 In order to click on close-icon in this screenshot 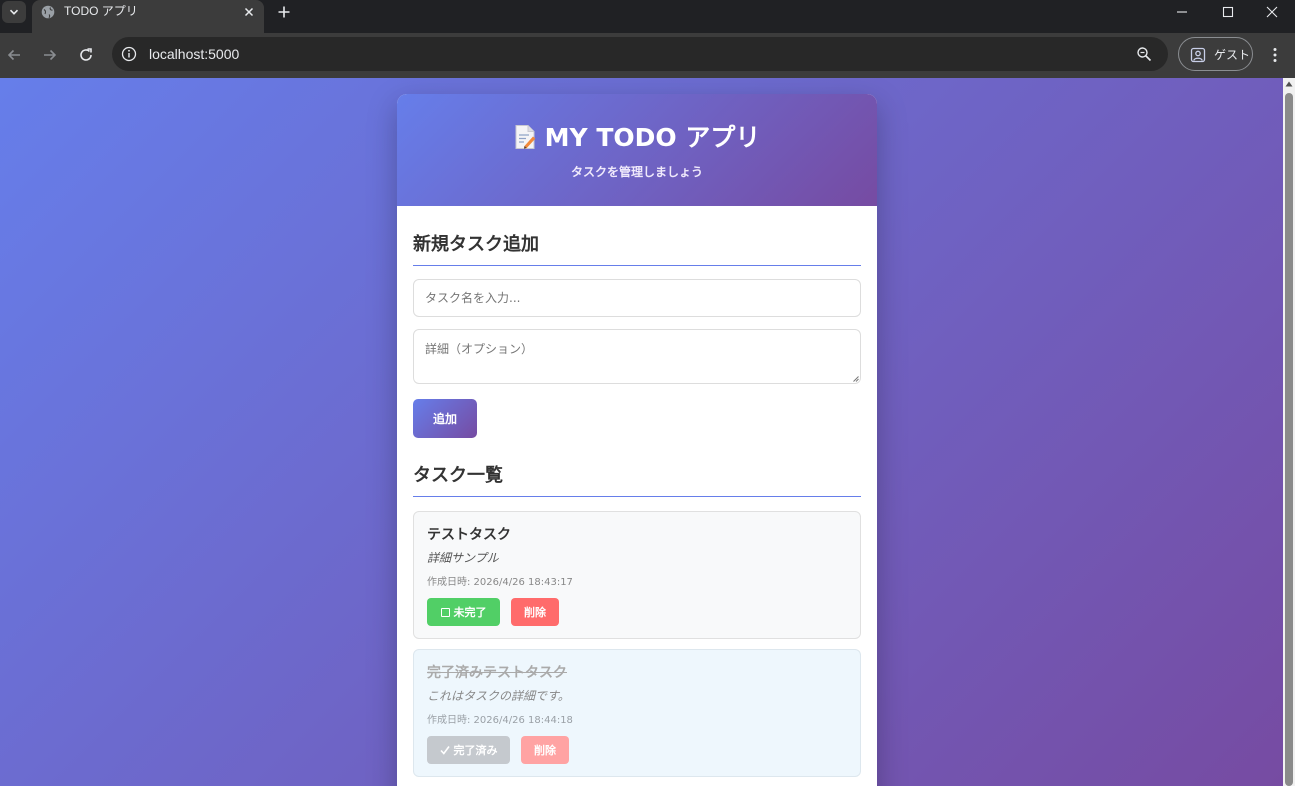, I will do `click(1272, 12)`.